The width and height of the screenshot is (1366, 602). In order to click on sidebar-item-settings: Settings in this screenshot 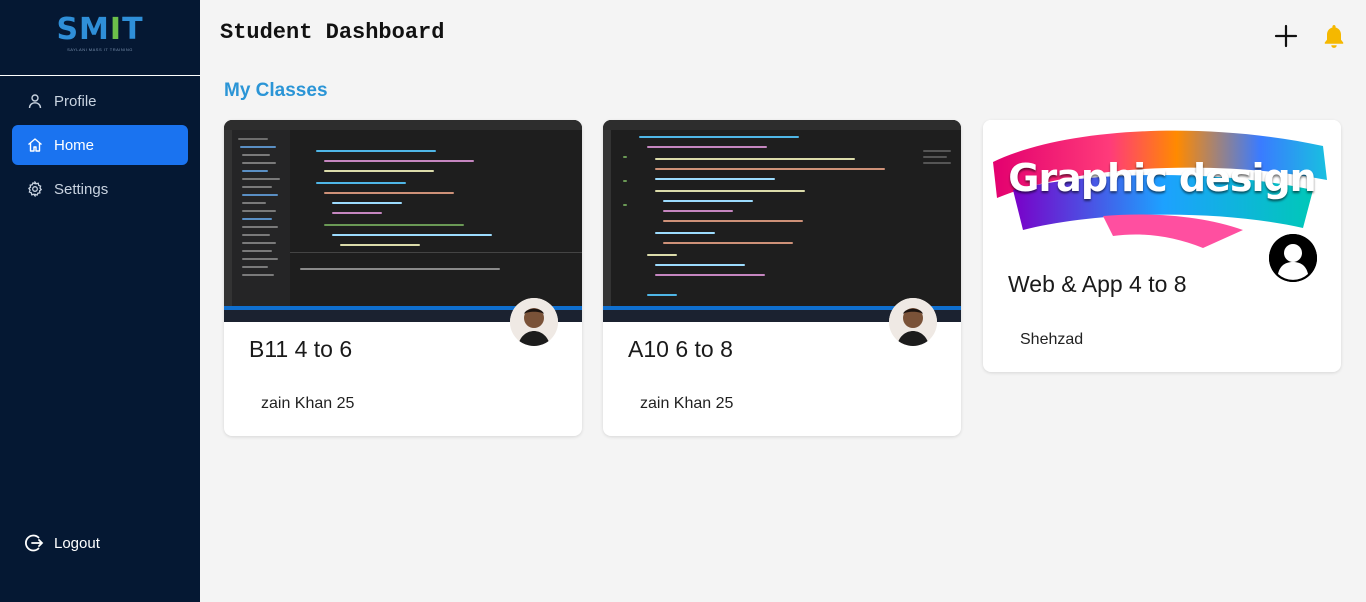, I will do `click(100, 189)`.